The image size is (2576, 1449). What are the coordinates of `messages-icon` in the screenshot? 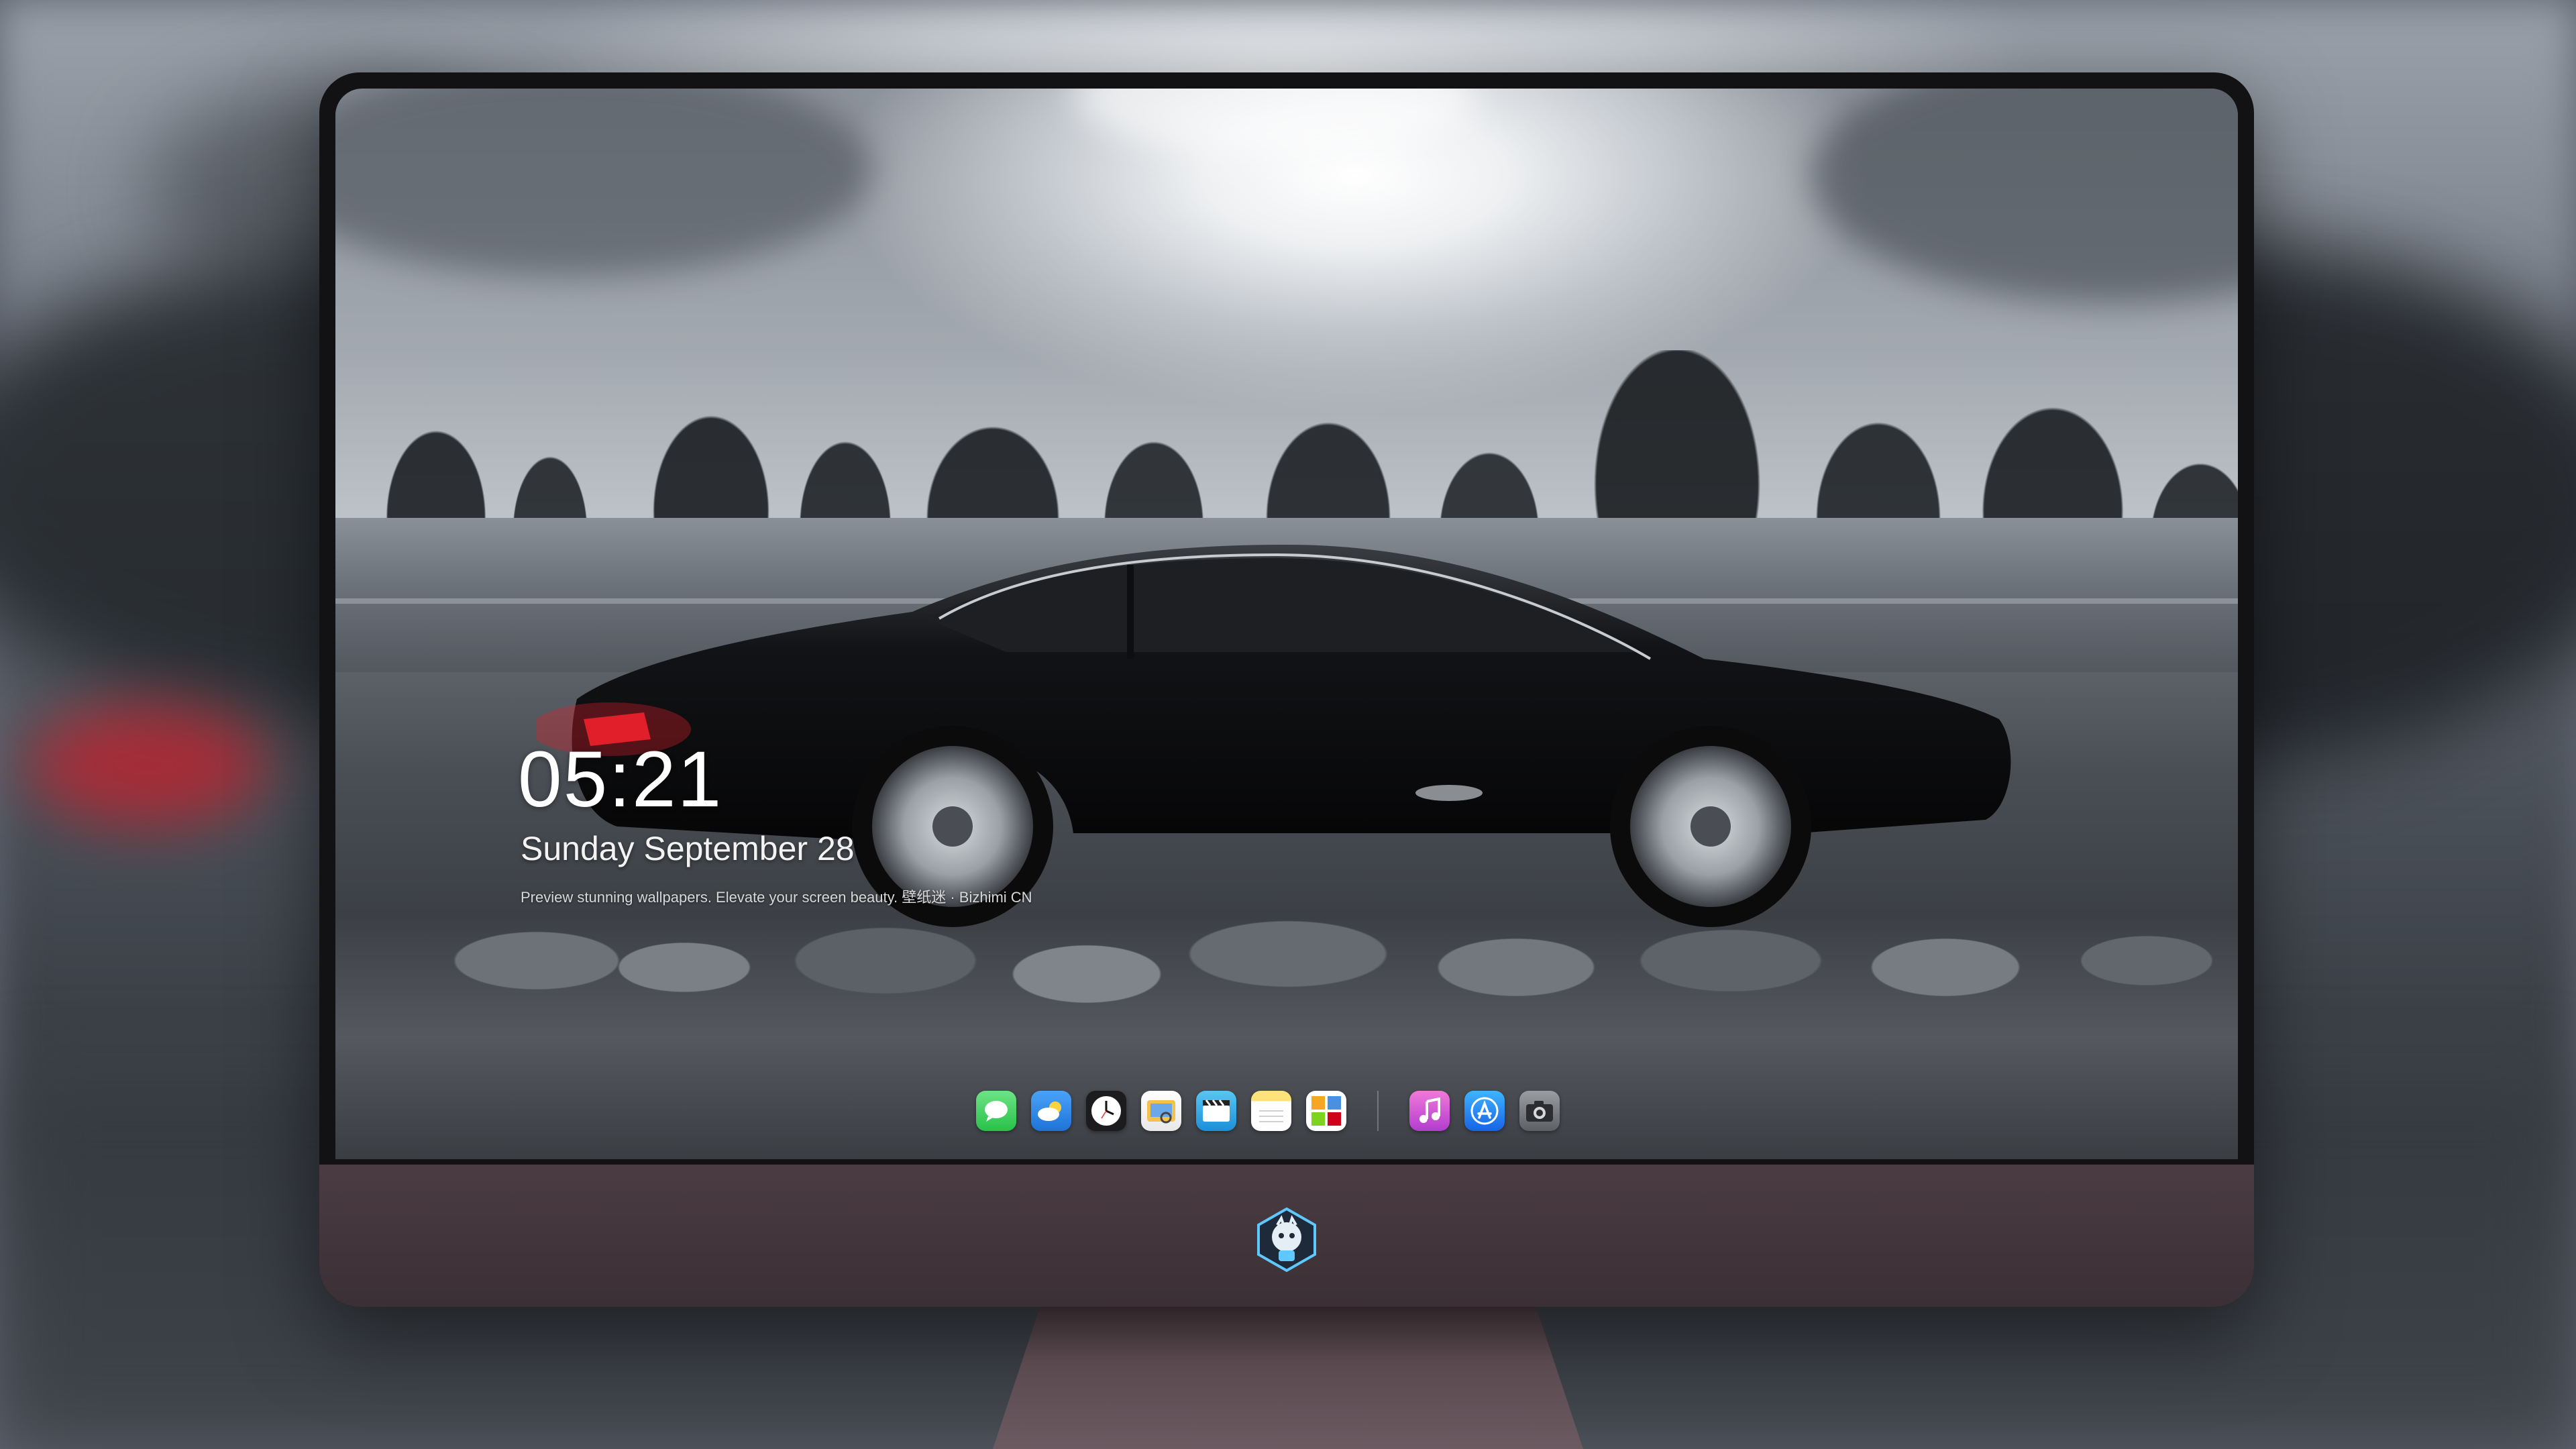 It's located at (996, 1111).